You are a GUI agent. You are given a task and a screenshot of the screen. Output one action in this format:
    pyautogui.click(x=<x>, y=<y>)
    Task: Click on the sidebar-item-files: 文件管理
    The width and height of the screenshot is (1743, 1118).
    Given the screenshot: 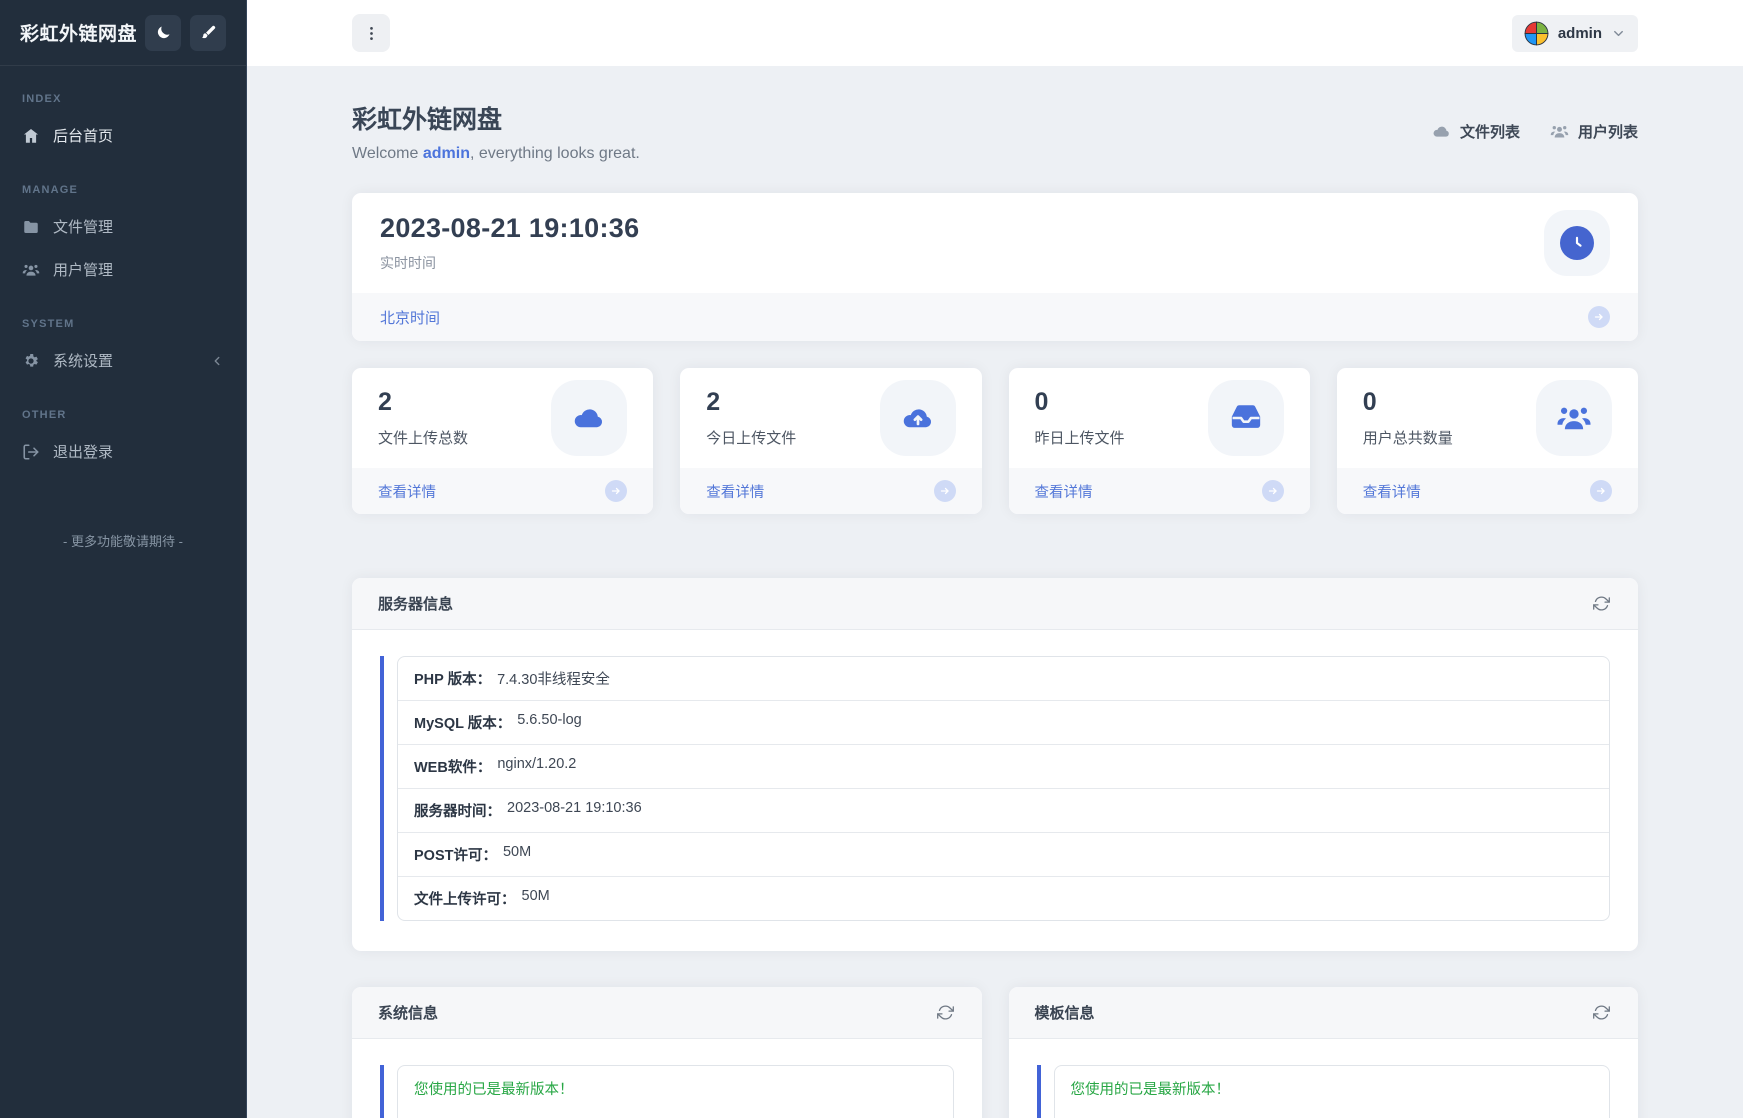 What is the action you would take?
    pyautogui.click(x=123, y=226)
    